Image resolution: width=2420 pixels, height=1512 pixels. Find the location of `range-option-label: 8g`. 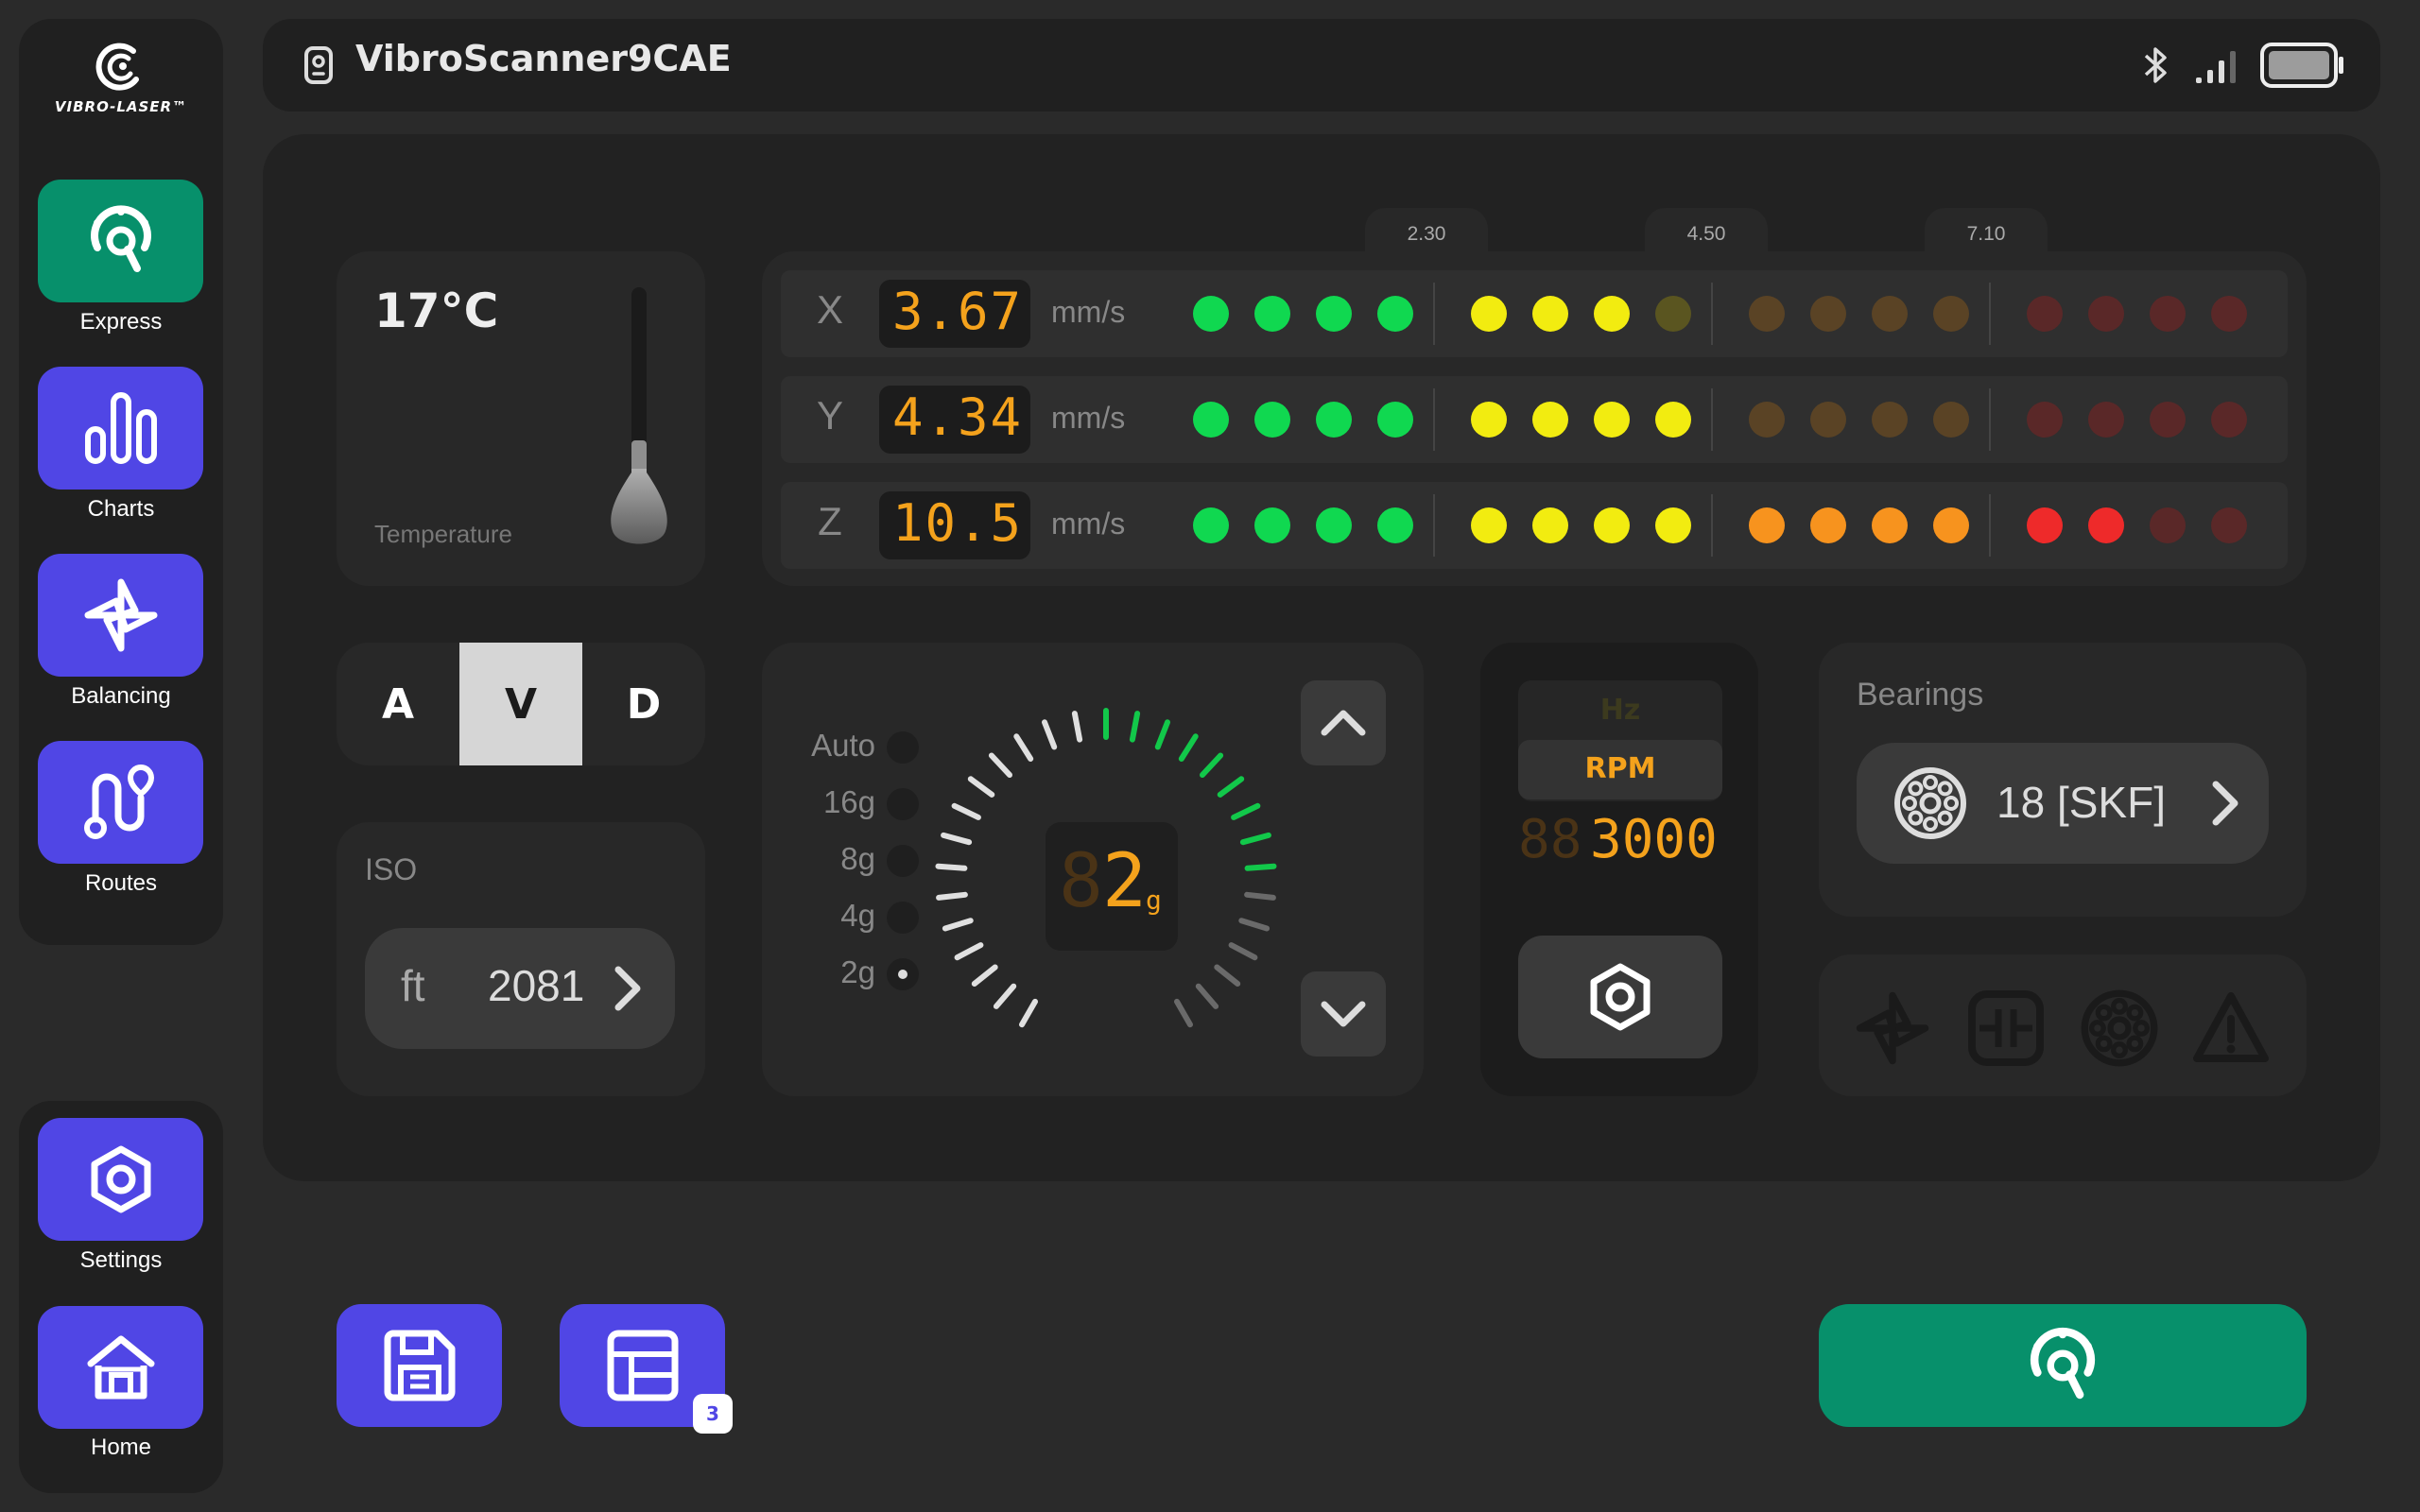

range-option-label: 8g is located at coordinates (832, 859).